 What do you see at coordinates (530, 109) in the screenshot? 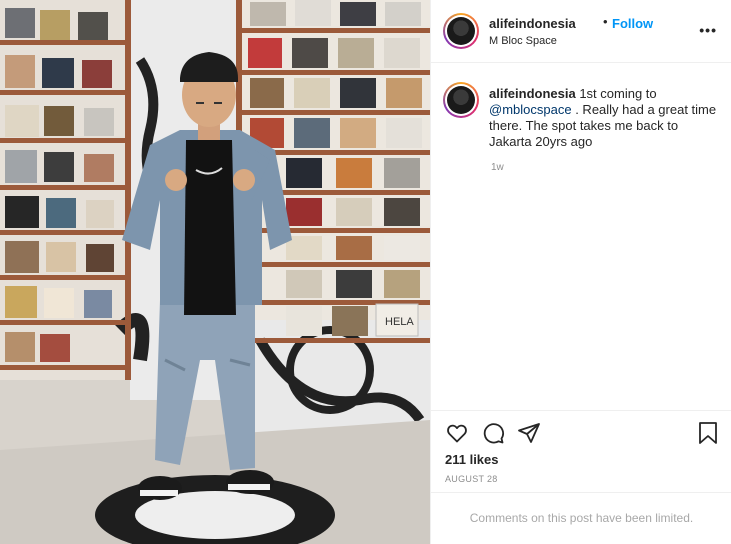
I see `mention-link: @mblocspace` at bounding box center [530, 109].